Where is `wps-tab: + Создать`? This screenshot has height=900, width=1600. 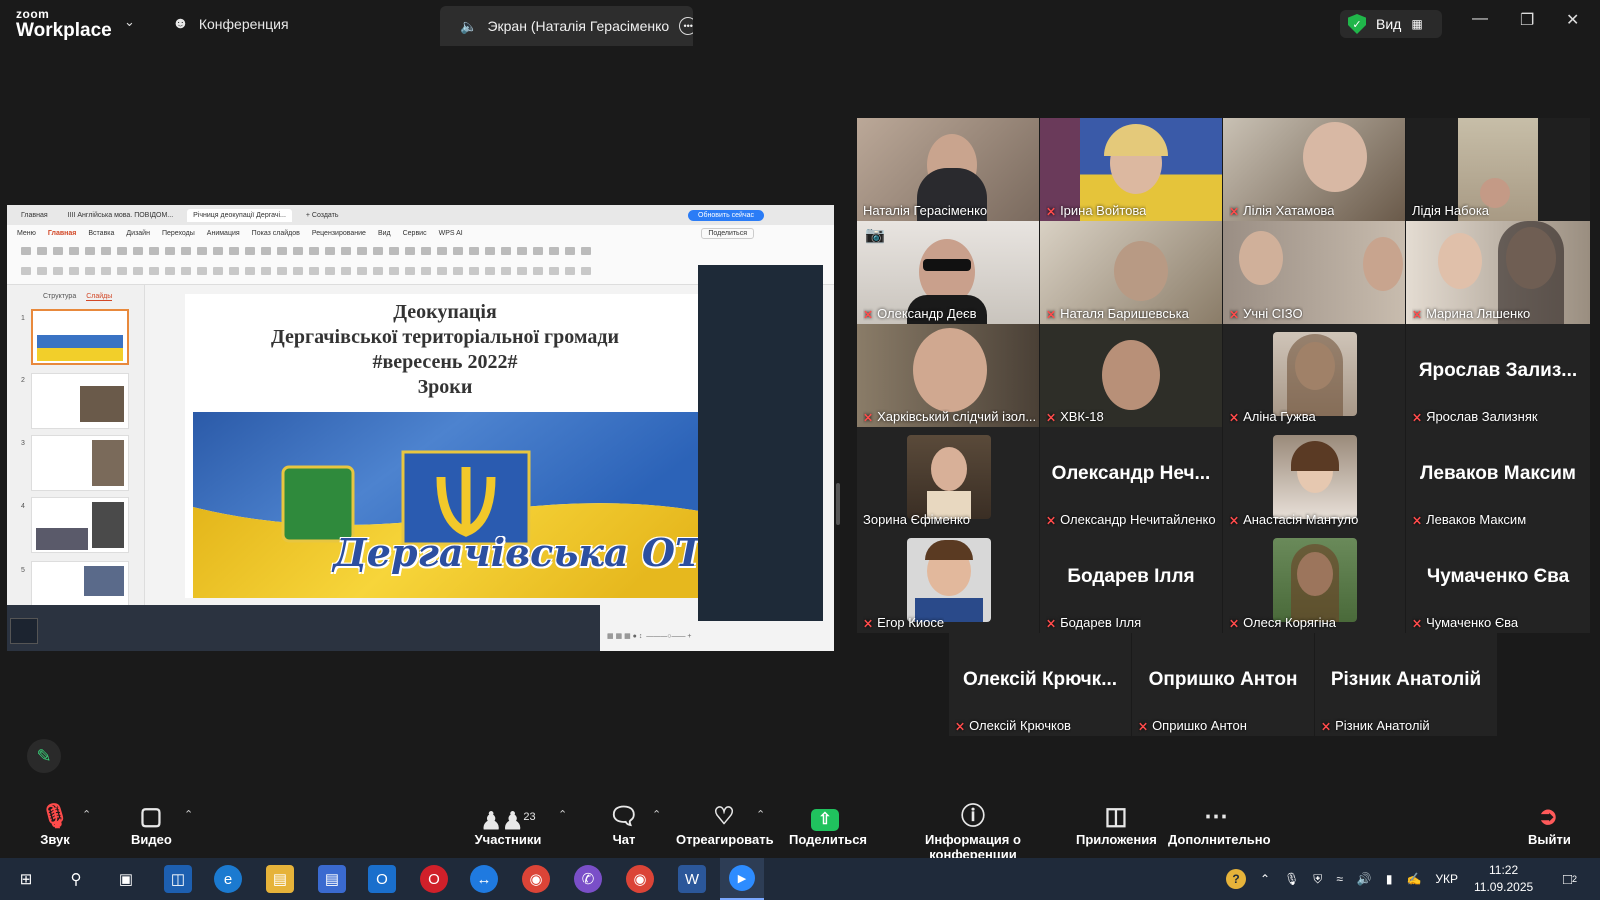 wps-tab: + Создать is located at coordinates (322, 215).